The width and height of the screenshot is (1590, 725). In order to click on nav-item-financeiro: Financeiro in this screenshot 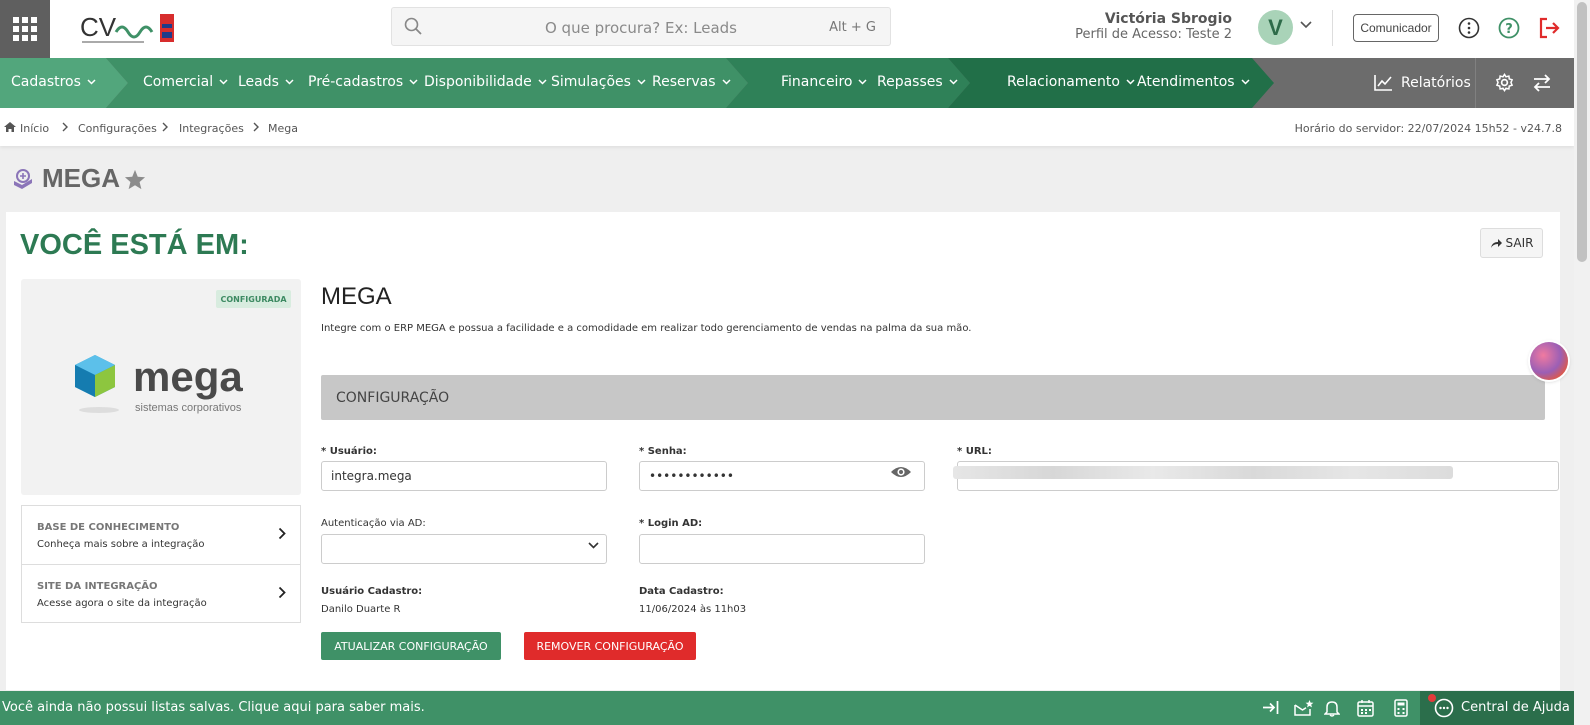, I will do `click(824, 82)`.